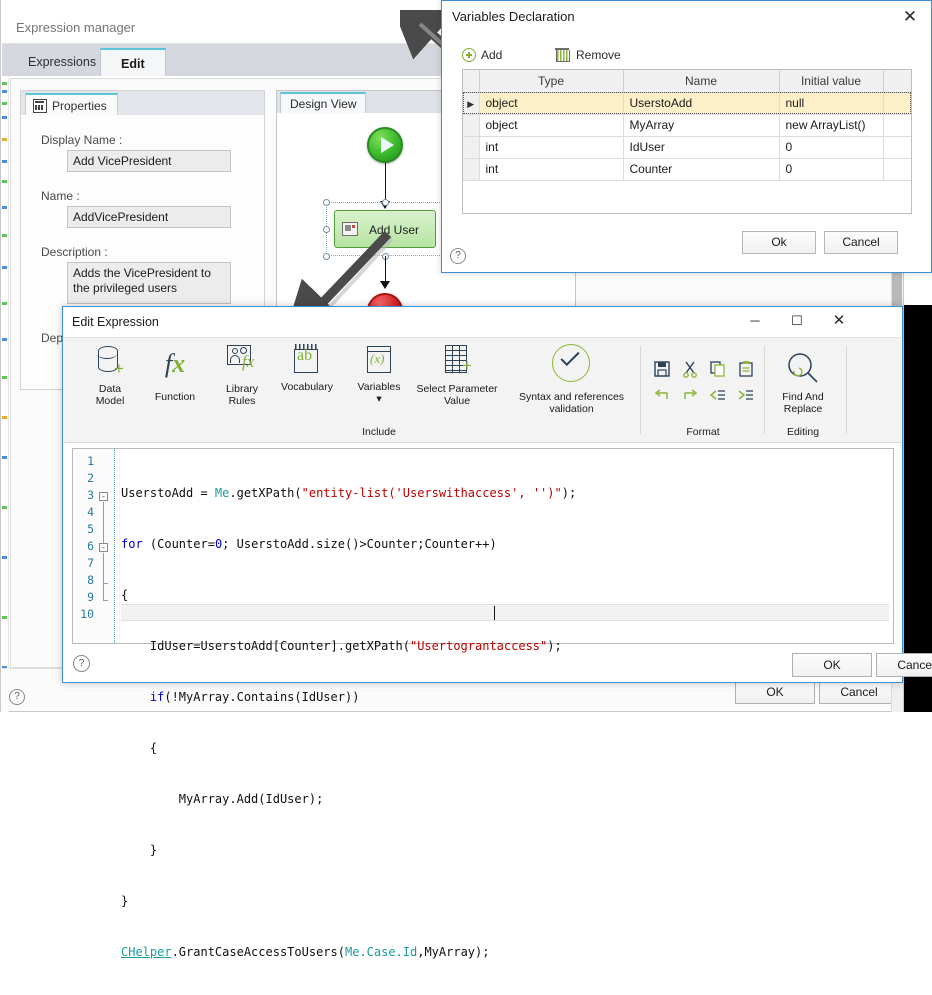 The width and height of the screenshot is (932, 995). Describe the element at coordinates (746, 395) in the screenshot. I see `indent-icon` at that location.